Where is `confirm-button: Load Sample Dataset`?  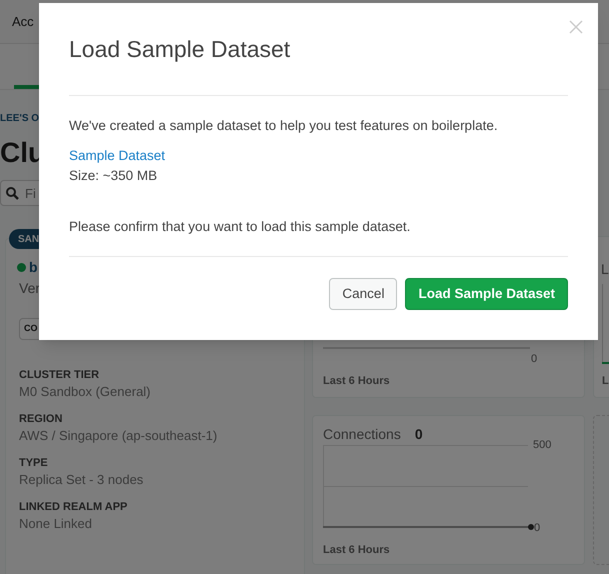
confirm-button: Load Sample Dataset is located at coordinates (486, 294).